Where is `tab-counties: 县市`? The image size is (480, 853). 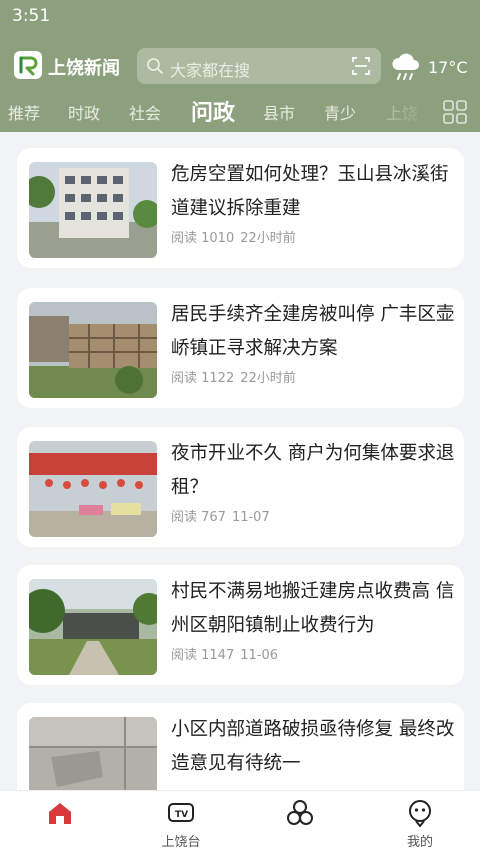
tab-counties: 县市 is located at coordinates (279, 112).